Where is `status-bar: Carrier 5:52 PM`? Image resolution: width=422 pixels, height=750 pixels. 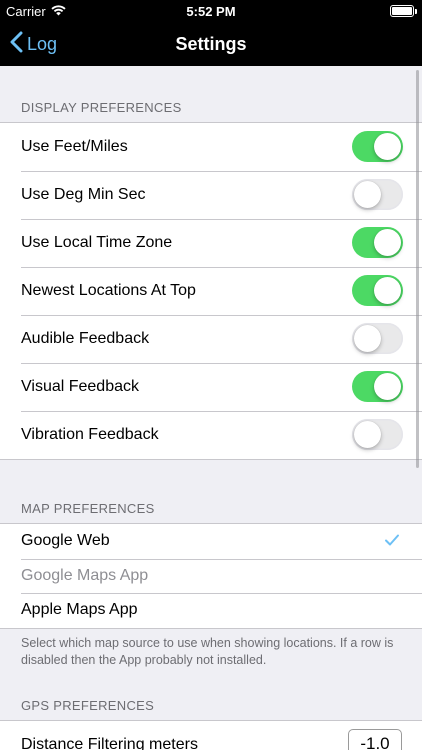 status-bar: Carrier 5:52 PM is located at coordinates (211, 11).